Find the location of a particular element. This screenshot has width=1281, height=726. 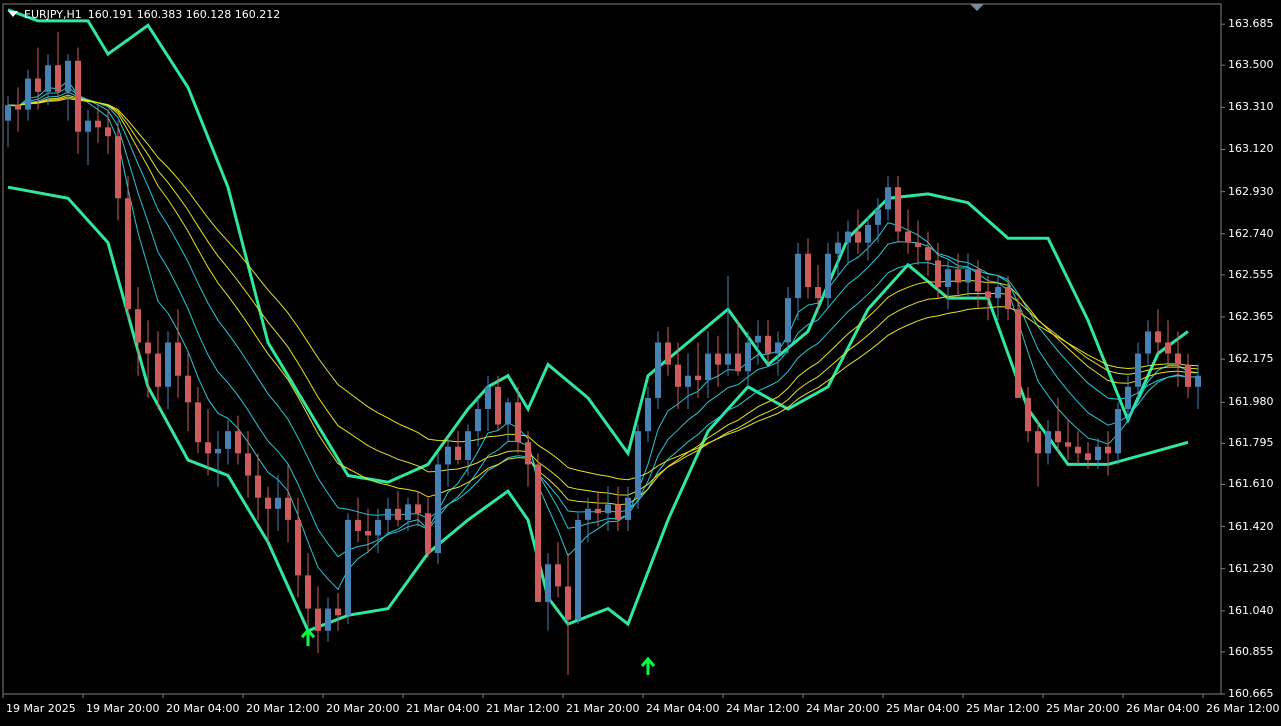

x-tick-label: 24 Mar 12:00 is located at coordinates (763, 708).